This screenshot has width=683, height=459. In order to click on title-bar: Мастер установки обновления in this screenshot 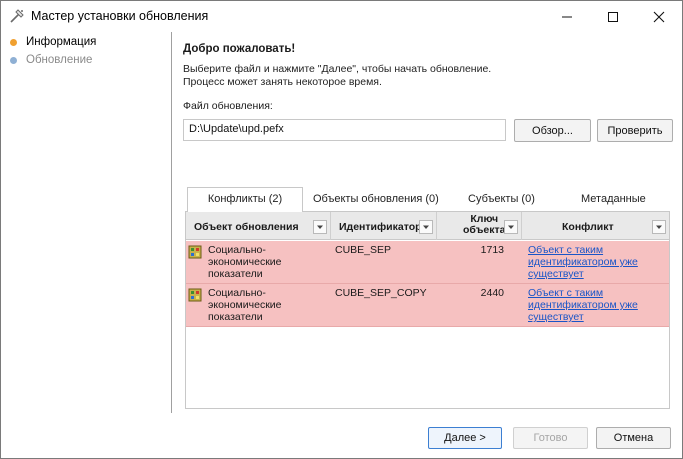, I will do `click(341, 16)`.